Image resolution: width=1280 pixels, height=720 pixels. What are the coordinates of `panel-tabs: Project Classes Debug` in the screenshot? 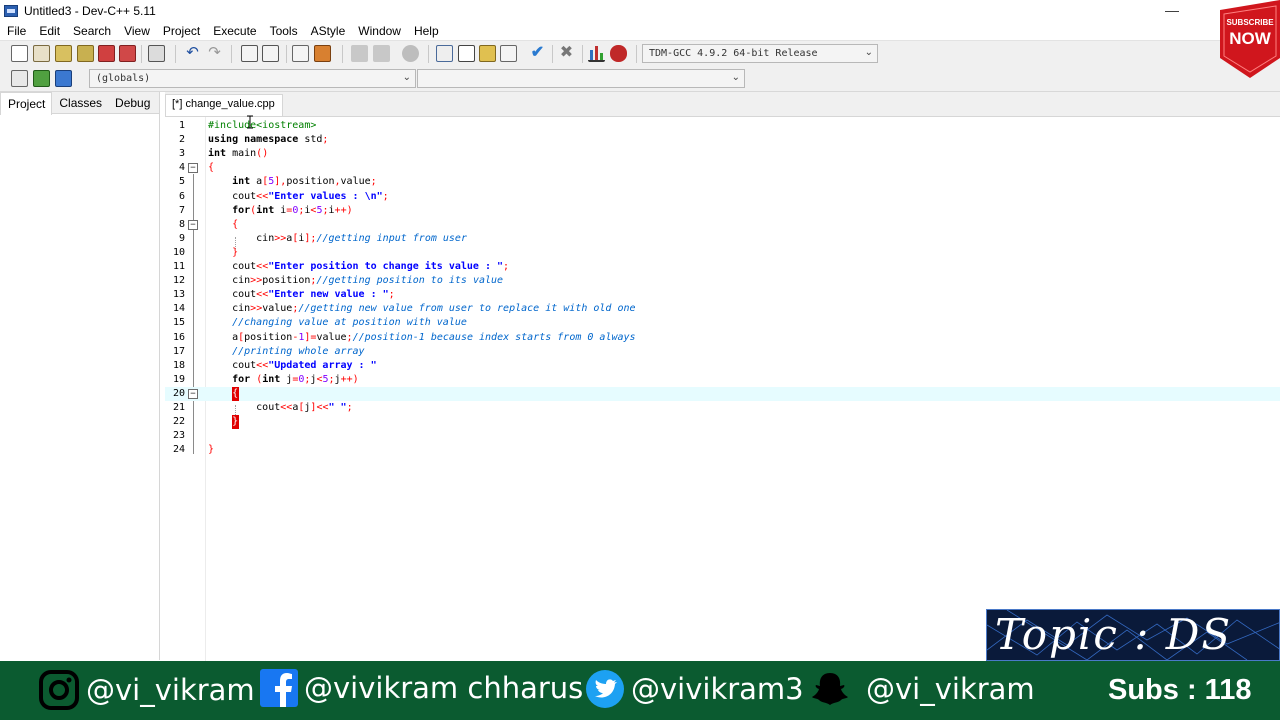 It's located at (79, 103).